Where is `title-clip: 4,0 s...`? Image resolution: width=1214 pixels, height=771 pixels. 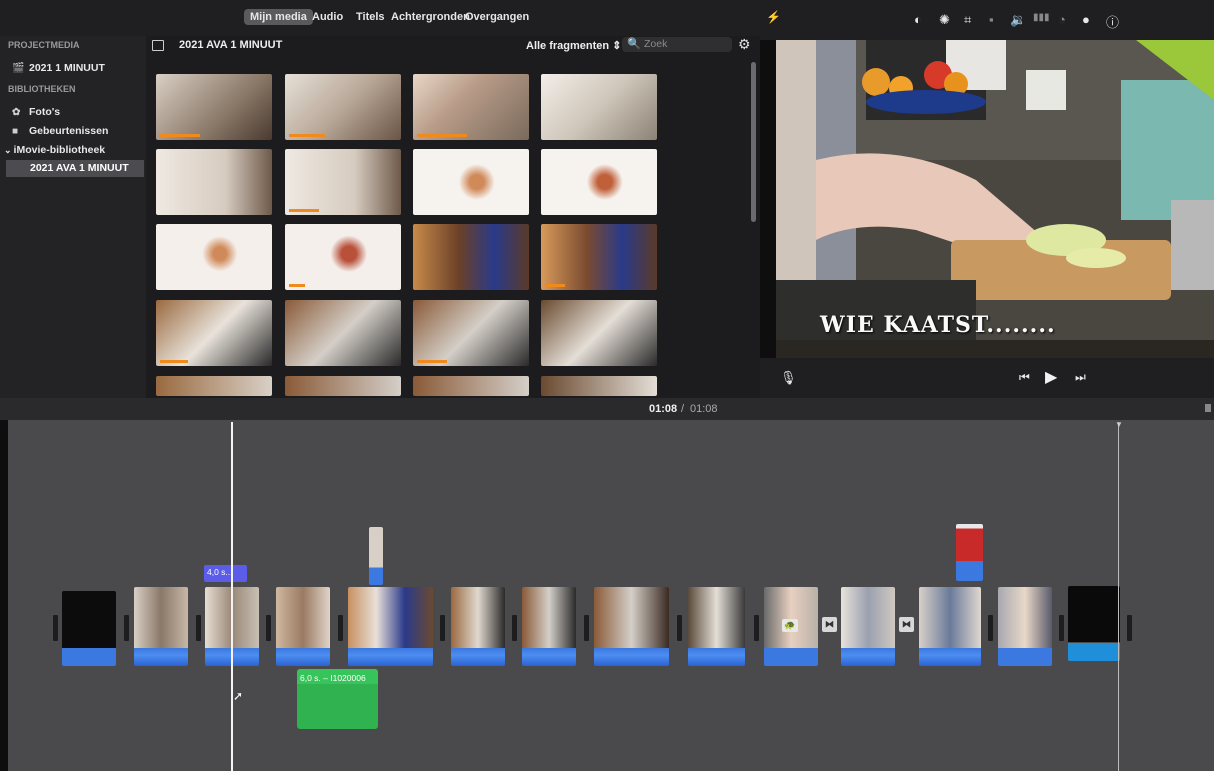 title-clip: 4,0 s... is located at coordinates (225, 573).